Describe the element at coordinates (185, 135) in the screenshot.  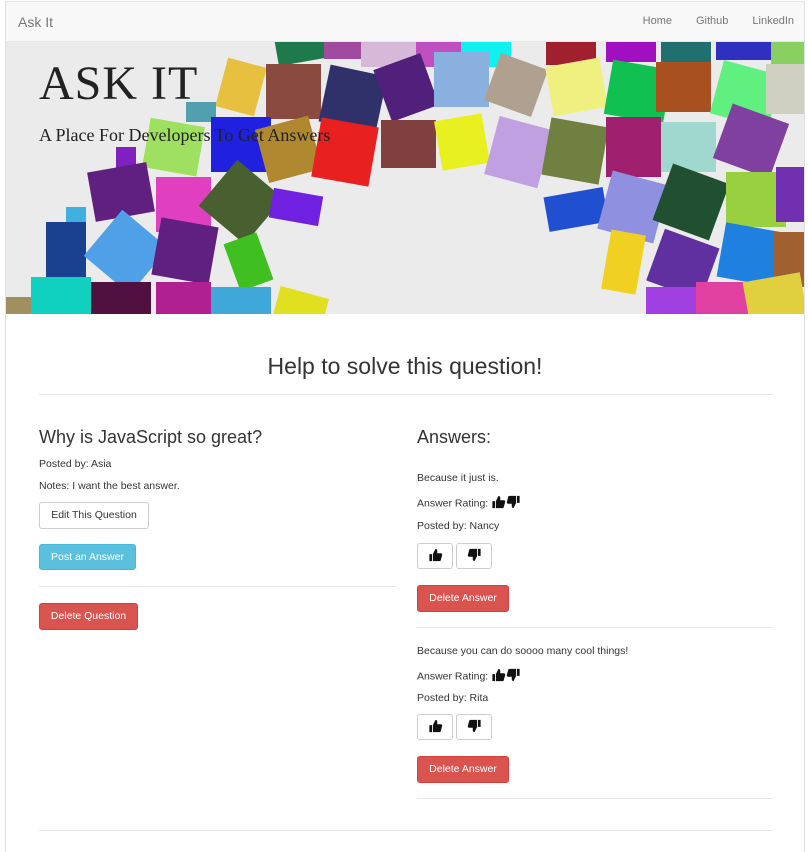
I see `hero-subtitle: A Place For Developers To Get Answers` at that location.